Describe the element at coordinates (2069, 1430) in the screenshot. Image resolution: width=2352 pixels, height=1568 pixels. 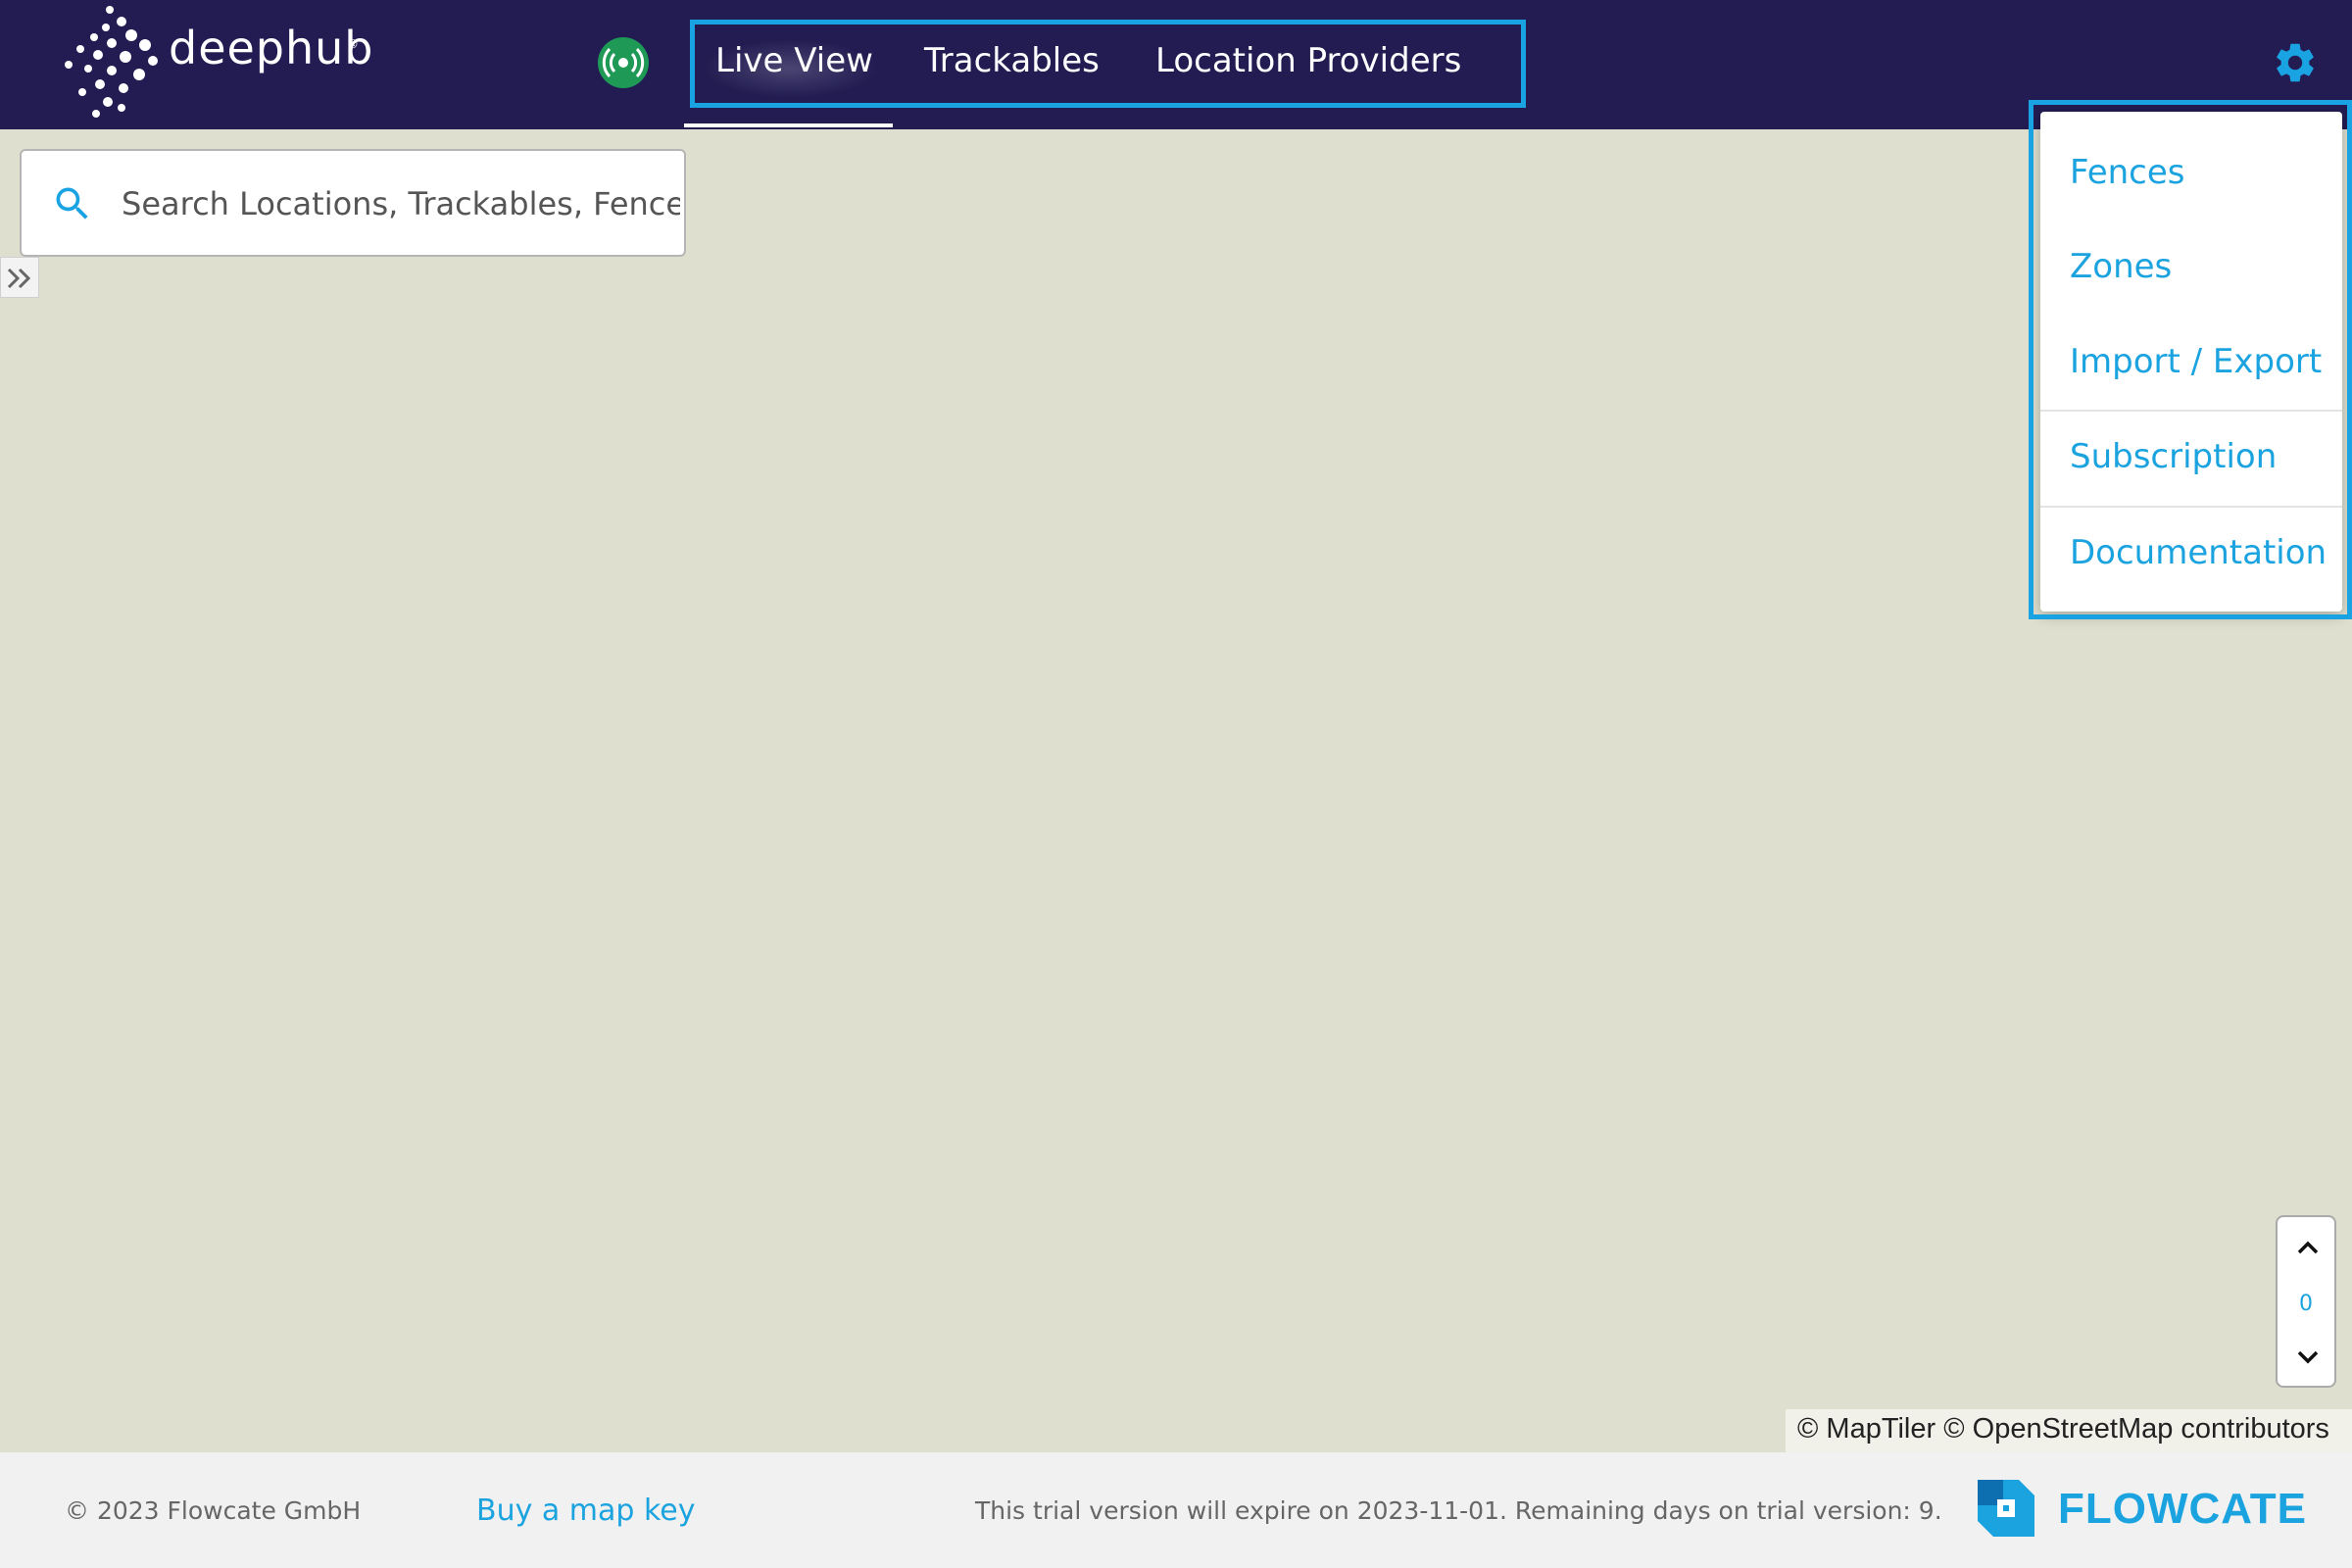
I see `map-attribution: © MapTiler © OpenStreetMap contributors` at that location.